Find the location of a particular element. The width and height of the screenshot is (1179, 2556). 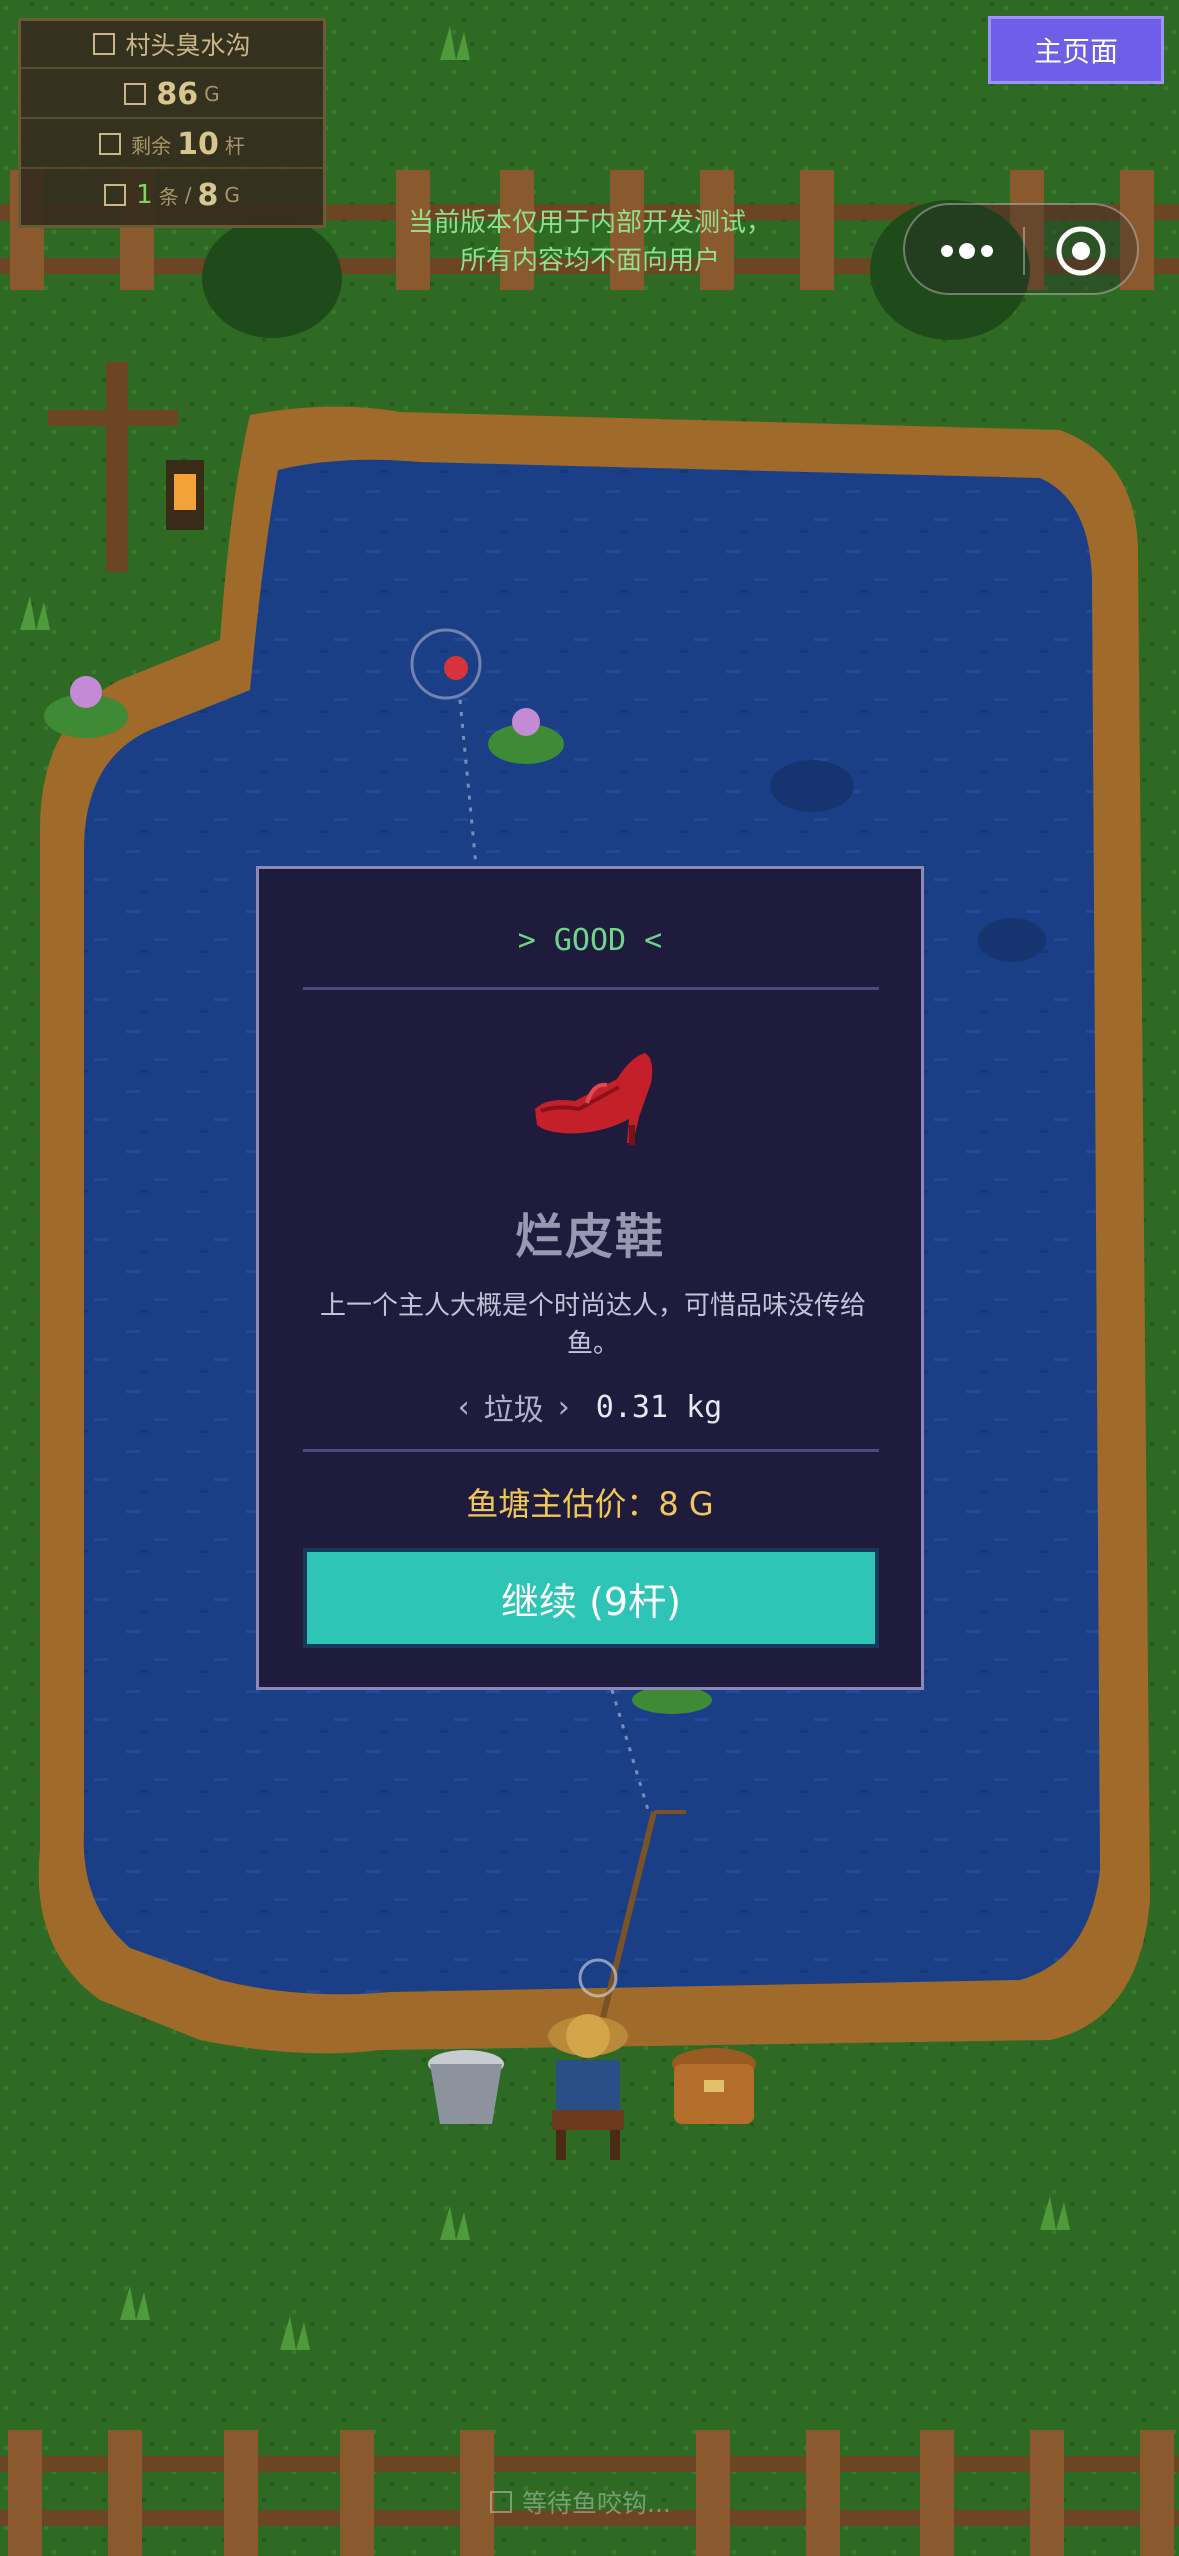

basket-icon is located at coordinates (714, 2086).